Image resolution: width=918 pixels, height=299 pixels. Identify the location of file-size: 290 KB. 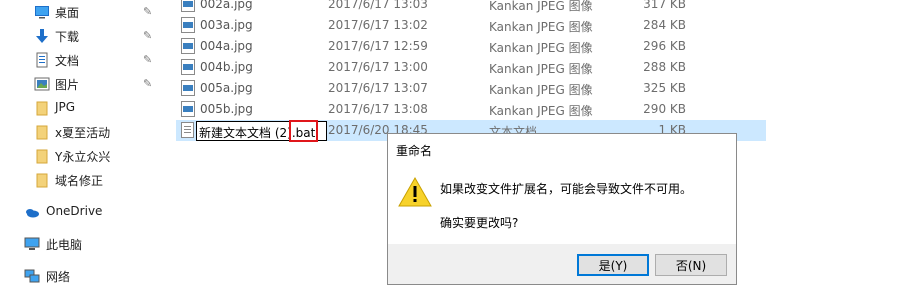
(664, 109).